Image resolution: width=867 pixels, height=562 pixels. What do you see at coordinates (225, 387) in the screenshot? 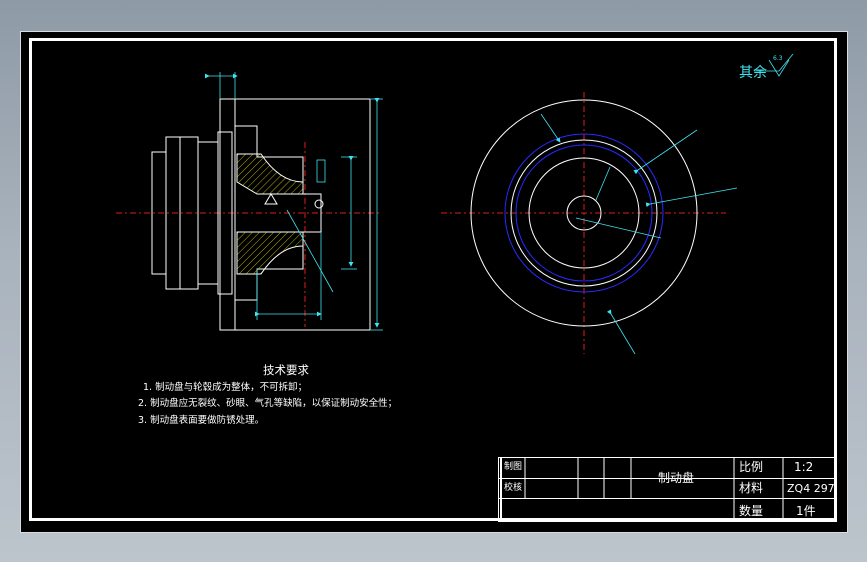
I see `tech-requirement-1: 1. 制动盘与轮毂成为整体，不可拆卸；` at bounding box center [225, 387].